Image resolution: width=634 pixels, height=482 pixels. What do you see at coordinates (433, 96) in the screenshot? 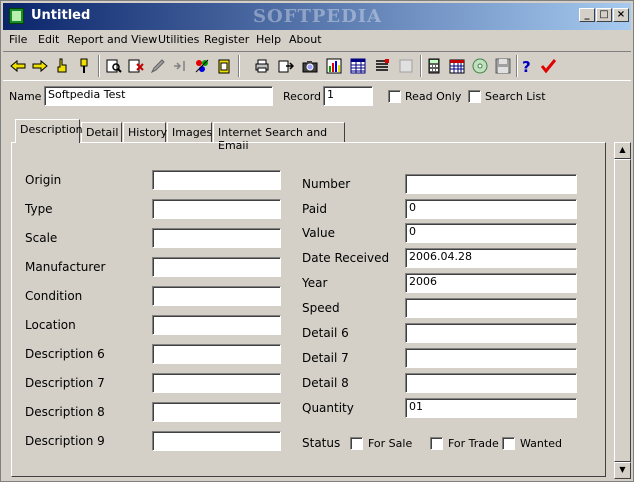
I see `read-only-label: Read Only` at bounding box center [433, 96].